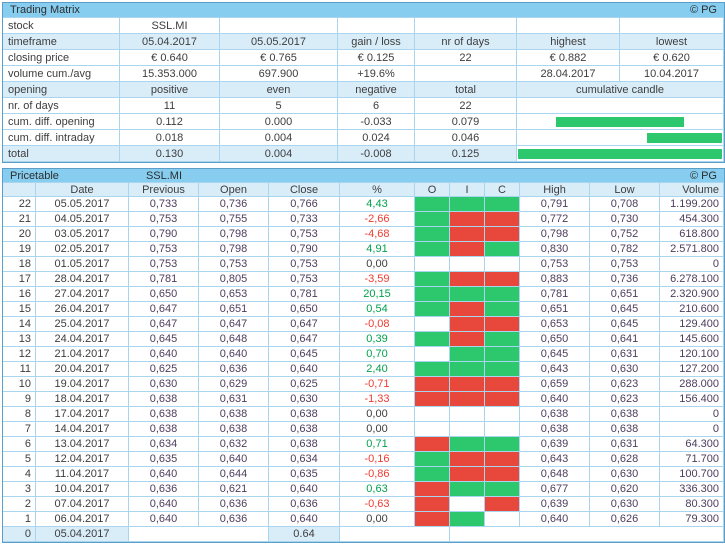 This screenshot has height=544, width=725. What do you see at coordinates (164, 384) in the screenshot?
I see `previous-cell: 0,630` at bounding box center [164, 384].